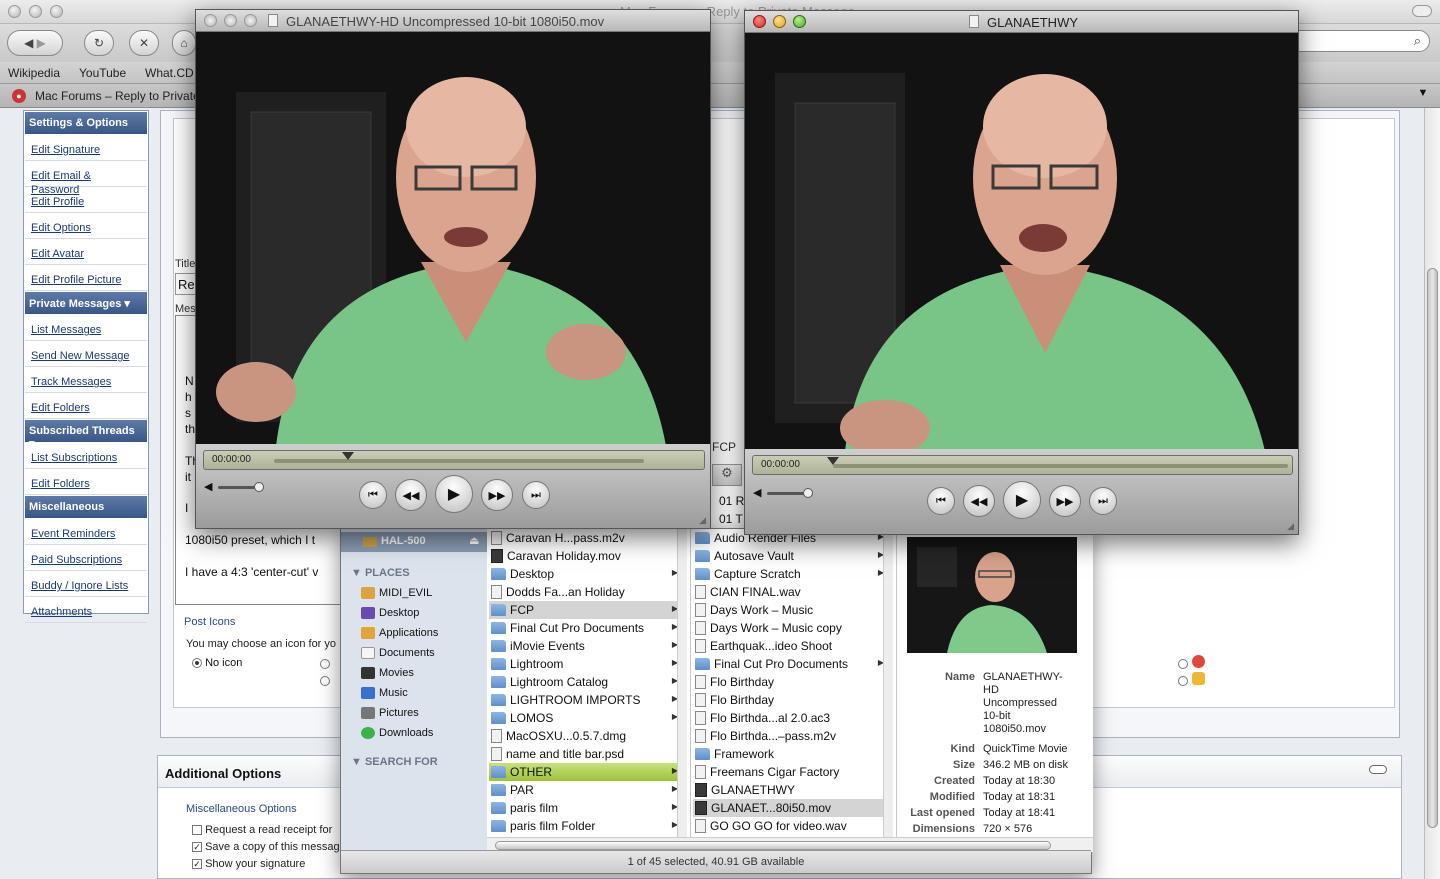 This screenshot has height=879, width=1440. I want to click on column-1-scrollbar, so click(682, 683).